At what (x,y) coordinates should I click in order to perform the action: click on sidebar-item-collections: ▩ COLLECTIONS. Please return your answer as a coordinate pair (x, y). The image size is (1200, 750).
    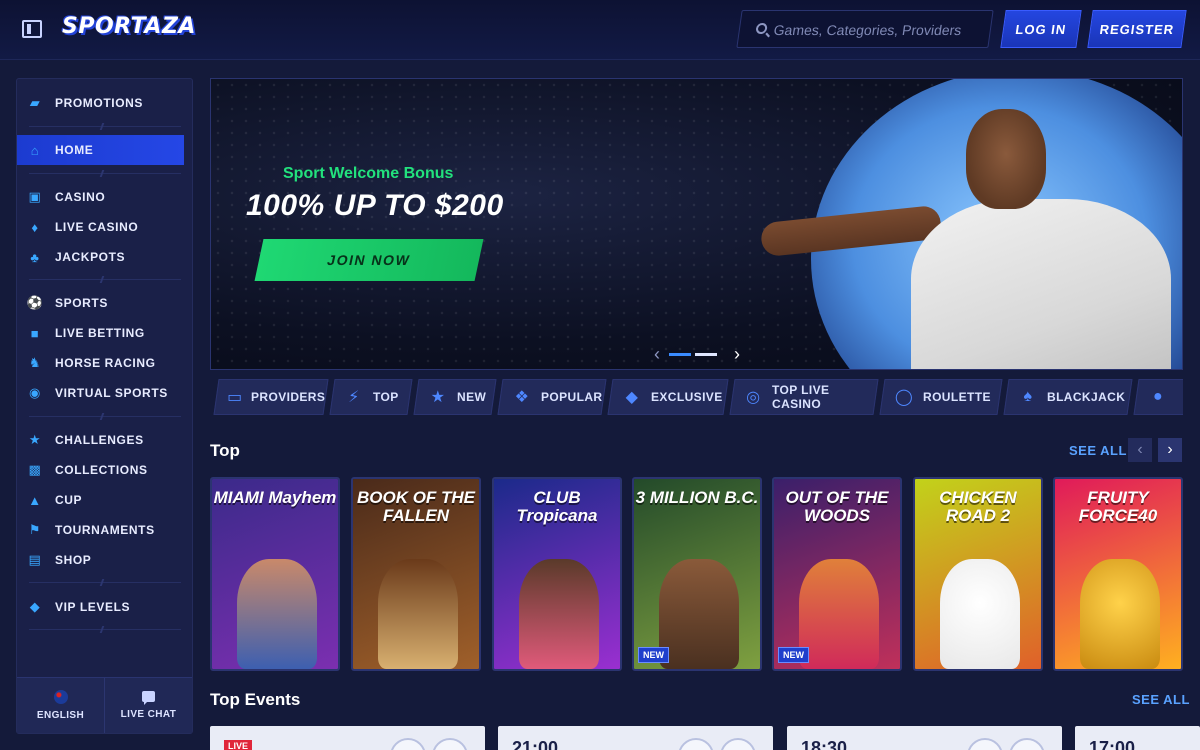
    Looking at the image, I should click on (104, 470).